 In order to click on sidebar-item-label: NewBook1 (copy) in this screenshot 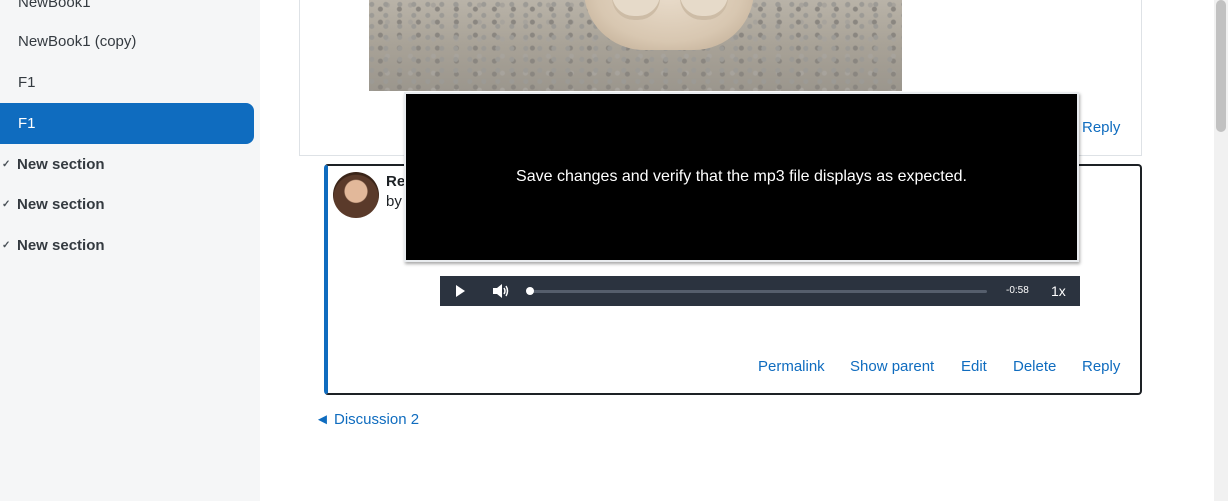, I will do `click(77, 41)`.